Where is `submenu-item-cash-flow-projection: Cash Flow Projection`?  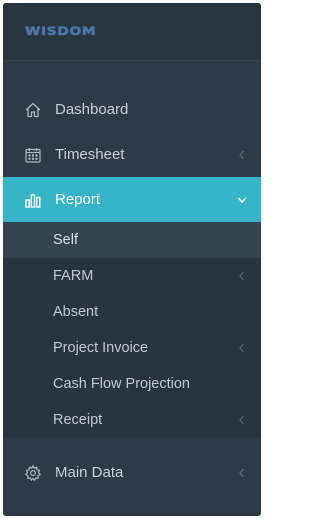
submenu-item-cash-flow-projection: Cash Flow Projection is located at coordinates (132, 384).